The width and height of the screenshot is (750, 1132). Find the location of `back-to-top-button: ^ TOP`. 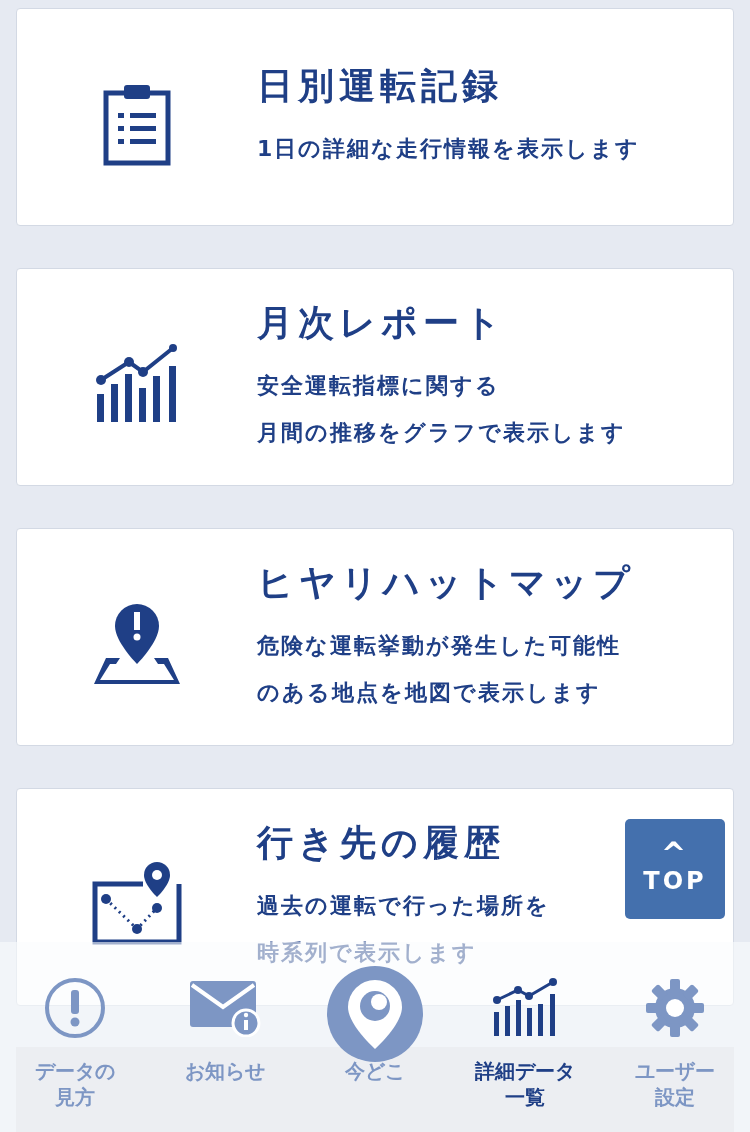

back-to-top-button: ^ TOP is located at coordinates (675, 869).